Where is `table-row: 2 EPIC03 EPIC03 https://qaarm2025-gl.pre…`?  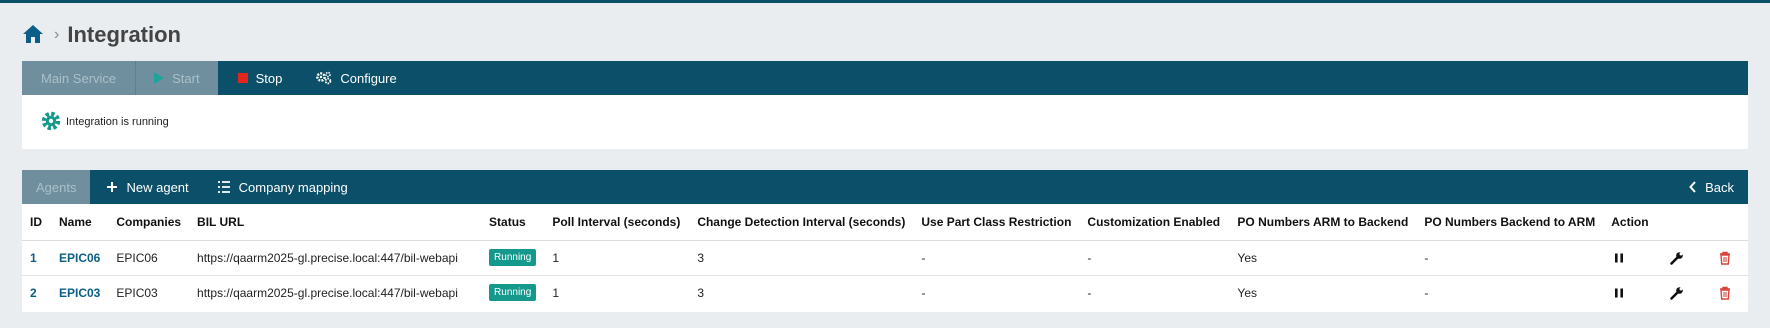 table-row: 2 EPIC03 EPIC03 https://qaarm2025-gl.pre… is located at coordinates (885, 292).